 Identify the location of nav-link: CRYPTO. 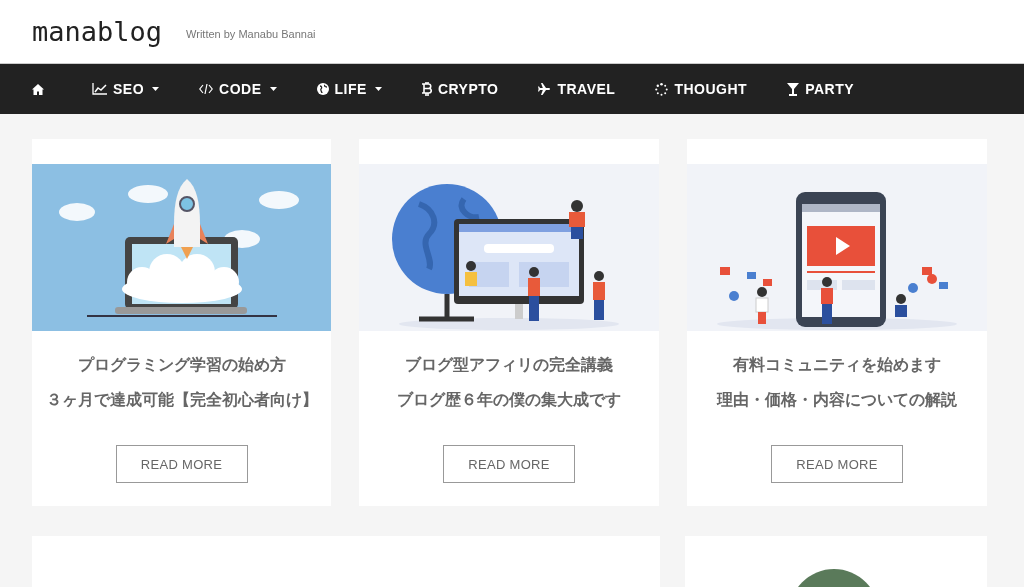
(460, 89).